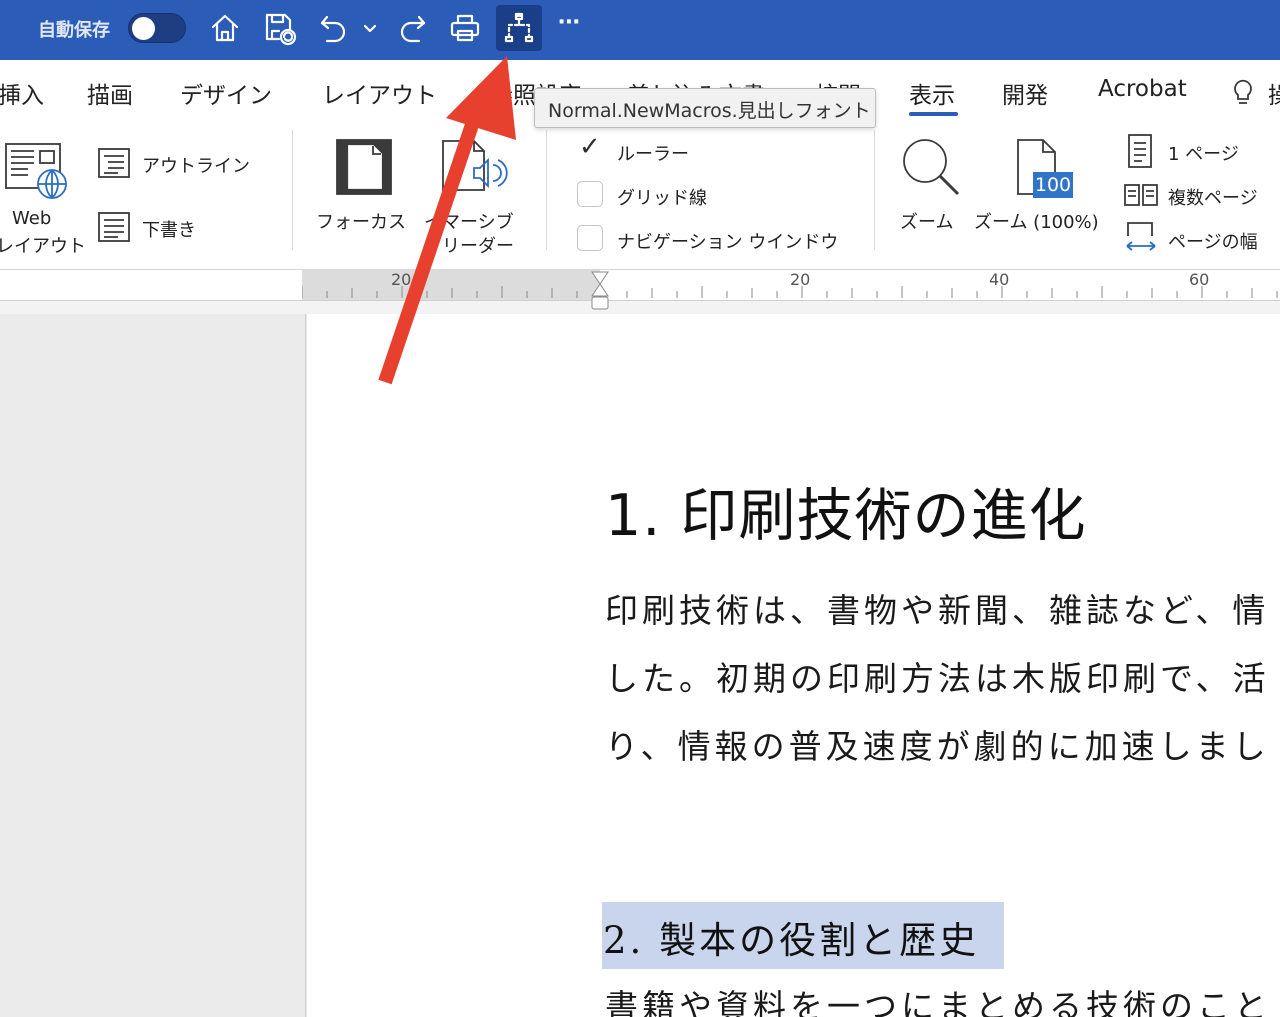 The image size is (1280, 1017). I want to click on focus-icon, so click(364, 169).